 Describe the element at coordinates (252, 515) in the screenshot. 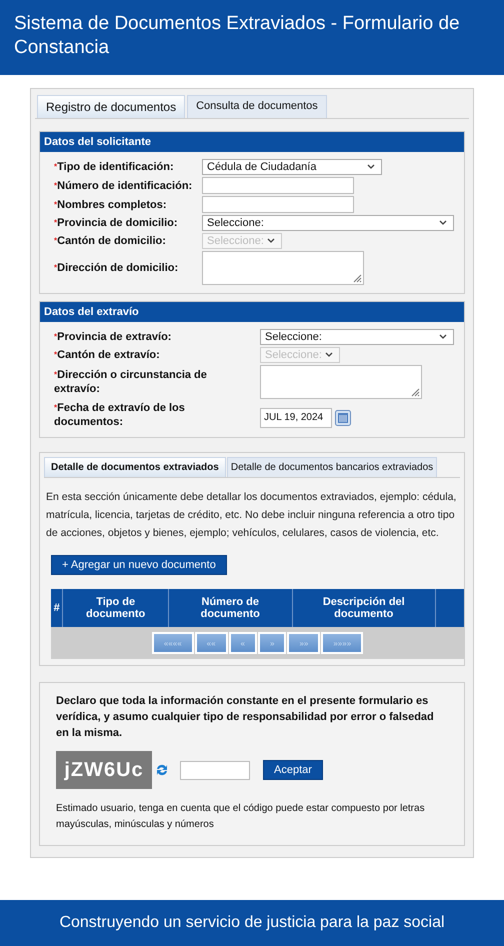

I see `instructions-text: En esta sección únicamente debe detallar los documentos extraviados, ejemplo: cédula, matrícula, licencia, tarjetas de crédito, etc. No debe incluir ninguna referencia a otro tipo de acciones, objetos y bienes, ejemplo; vehículos, celulares, casos de violencia, etc.` at that location.